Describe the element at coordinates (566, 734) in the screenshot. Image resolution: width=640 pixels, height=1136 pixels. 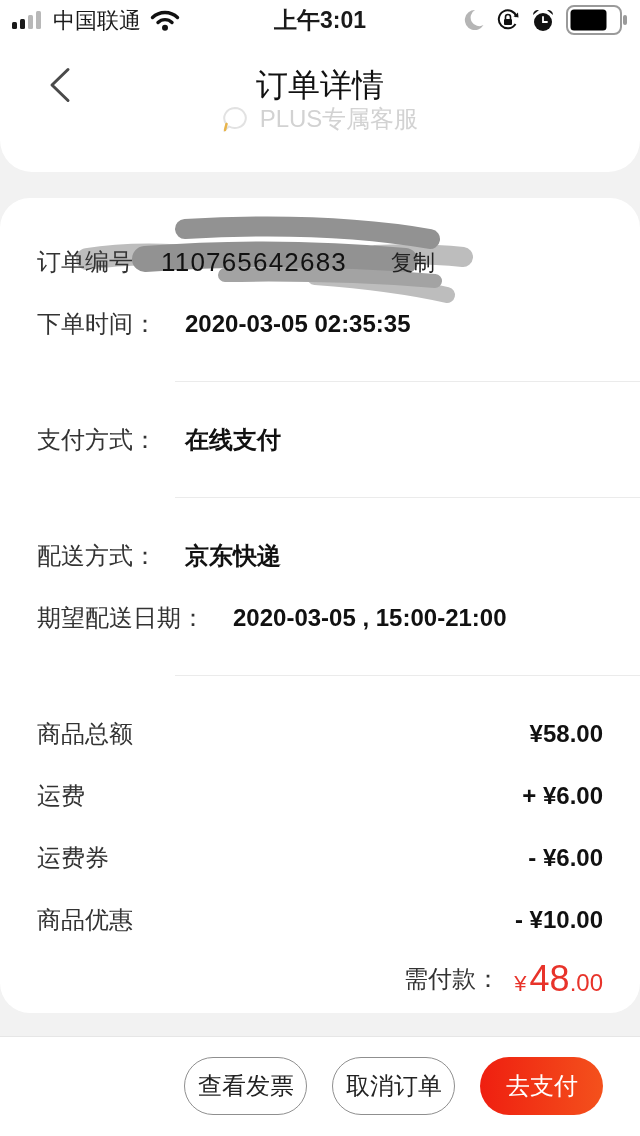
I see `charge-amount: ¥58.00` at that location.